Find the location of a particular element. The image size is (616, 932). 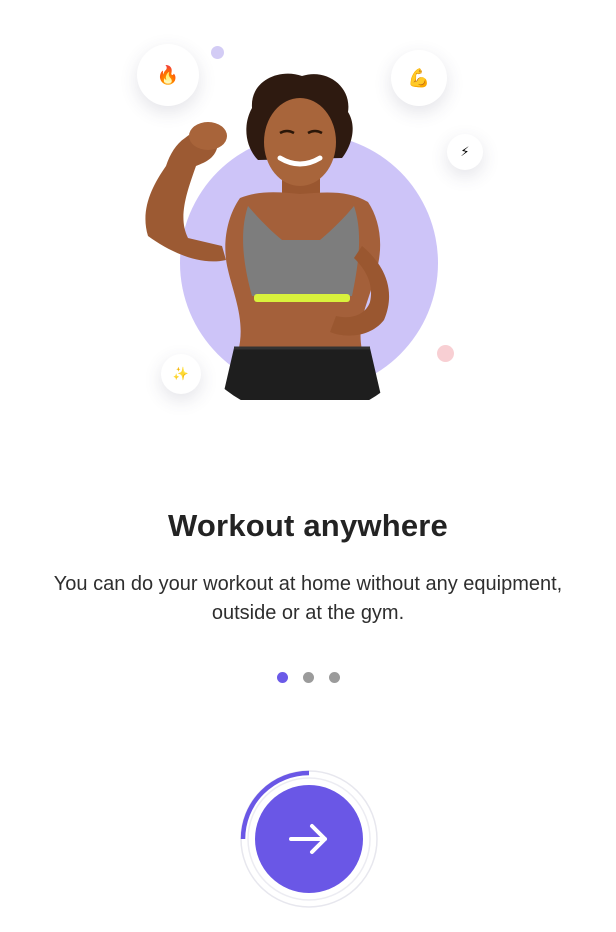

page-indicator is located at coordinates (308, 677).